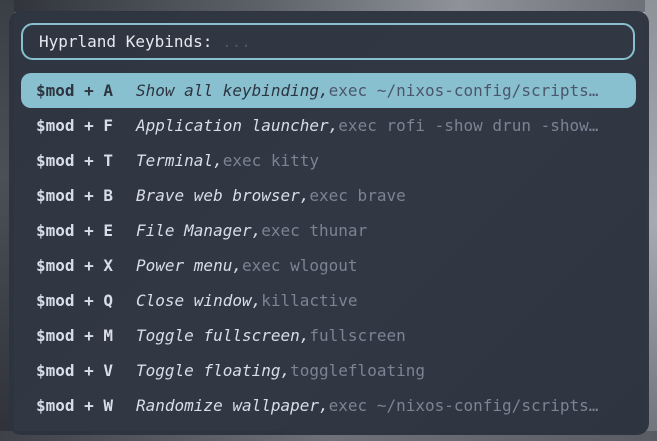  Describe the element at coordinates (75, 230) in the screenshot. I see `keybind-key: $mod + E` at that location.